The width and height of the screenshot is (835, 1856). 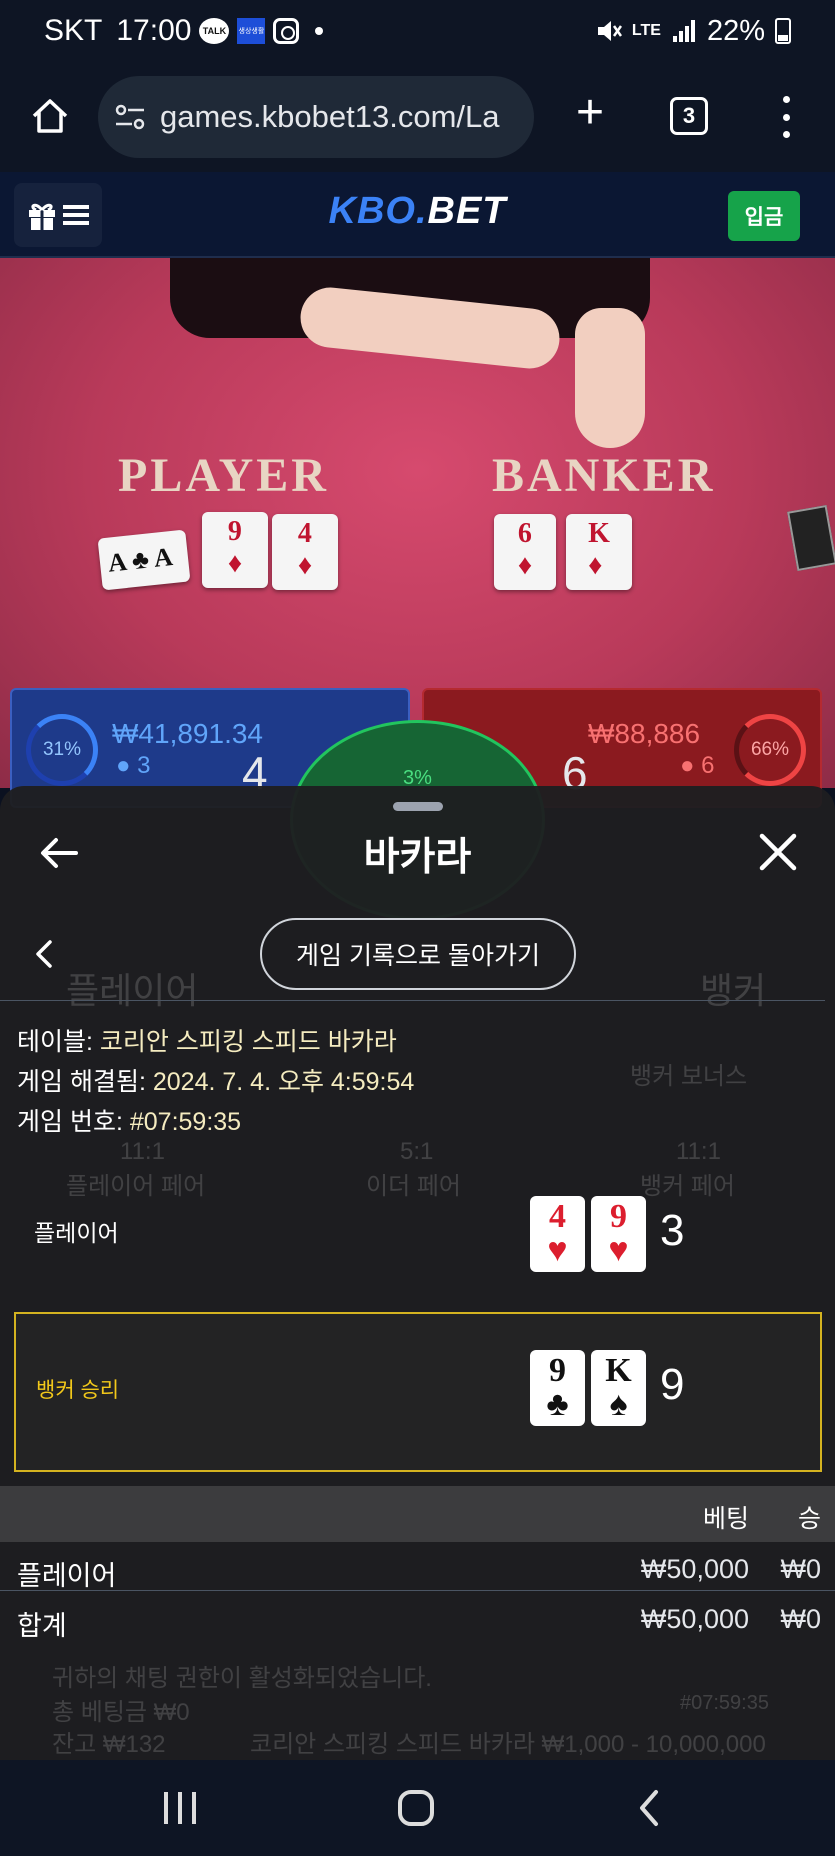 I want to click on banker-win-label: 뱅커 승리, so click(x=78, y=1390).